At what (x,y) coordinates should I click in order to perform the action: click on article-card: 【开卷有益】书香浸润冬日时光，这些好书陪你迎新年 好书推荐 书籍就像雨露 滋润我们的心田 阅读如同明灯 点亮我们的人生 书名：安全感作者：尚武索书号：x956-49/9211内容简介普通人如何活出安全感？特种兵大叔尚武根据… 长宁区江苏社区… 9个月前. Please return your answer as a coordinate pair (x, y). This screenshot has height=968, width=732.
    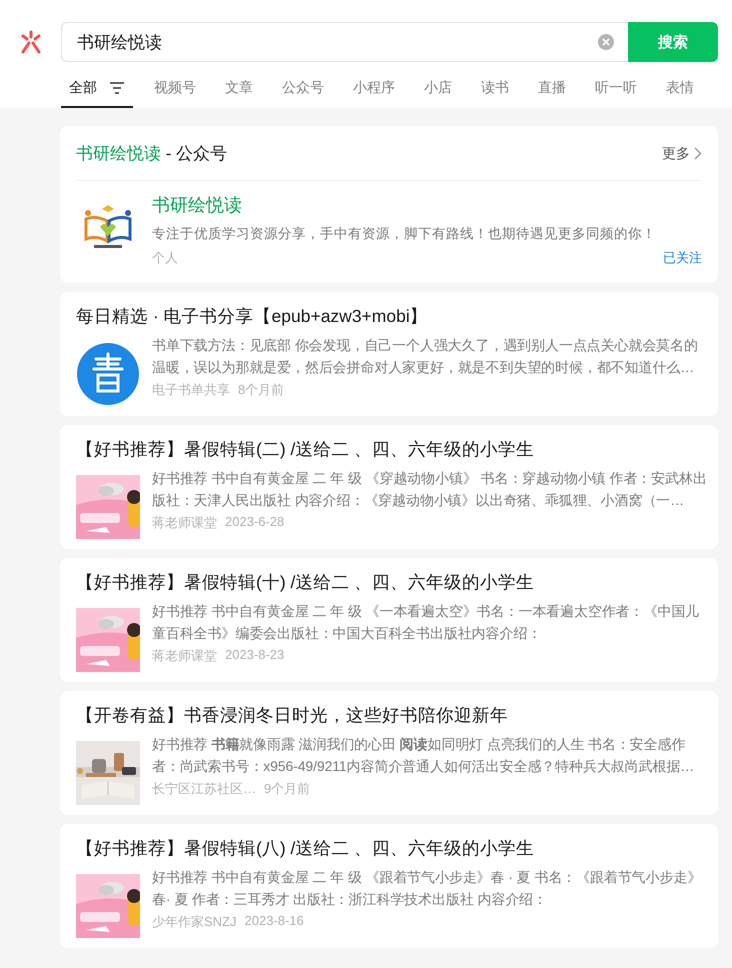
    Looking at the image, I should click on (389, 753).